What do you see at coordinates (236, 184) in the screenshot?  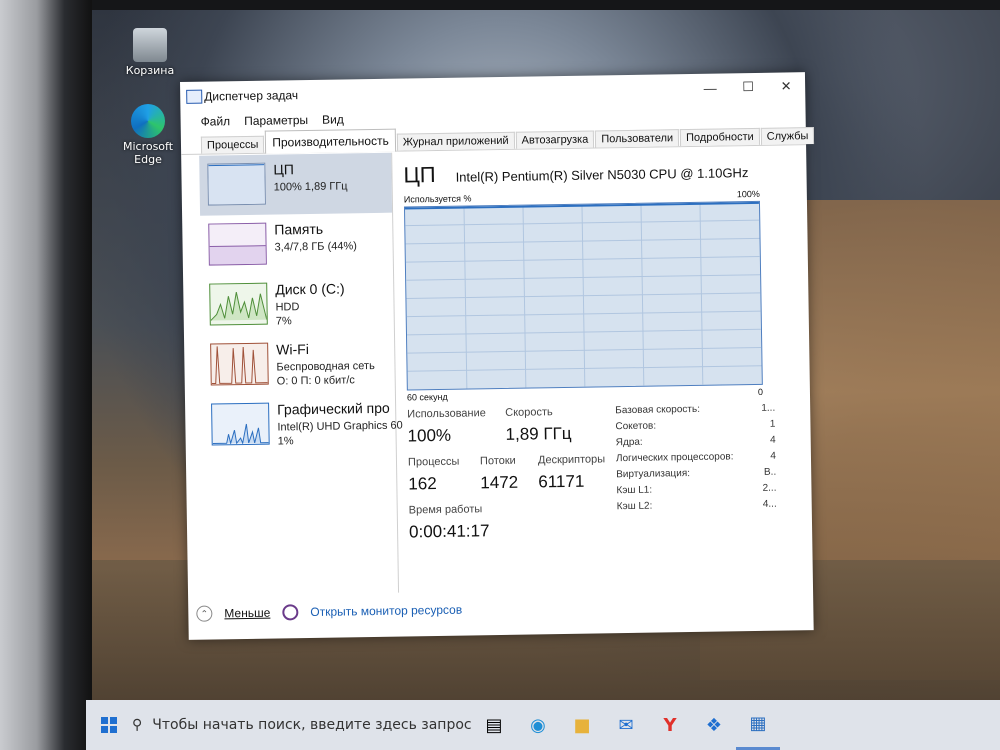 I see `cpu-thumbnail-graph` at bounding box center [236, 184].